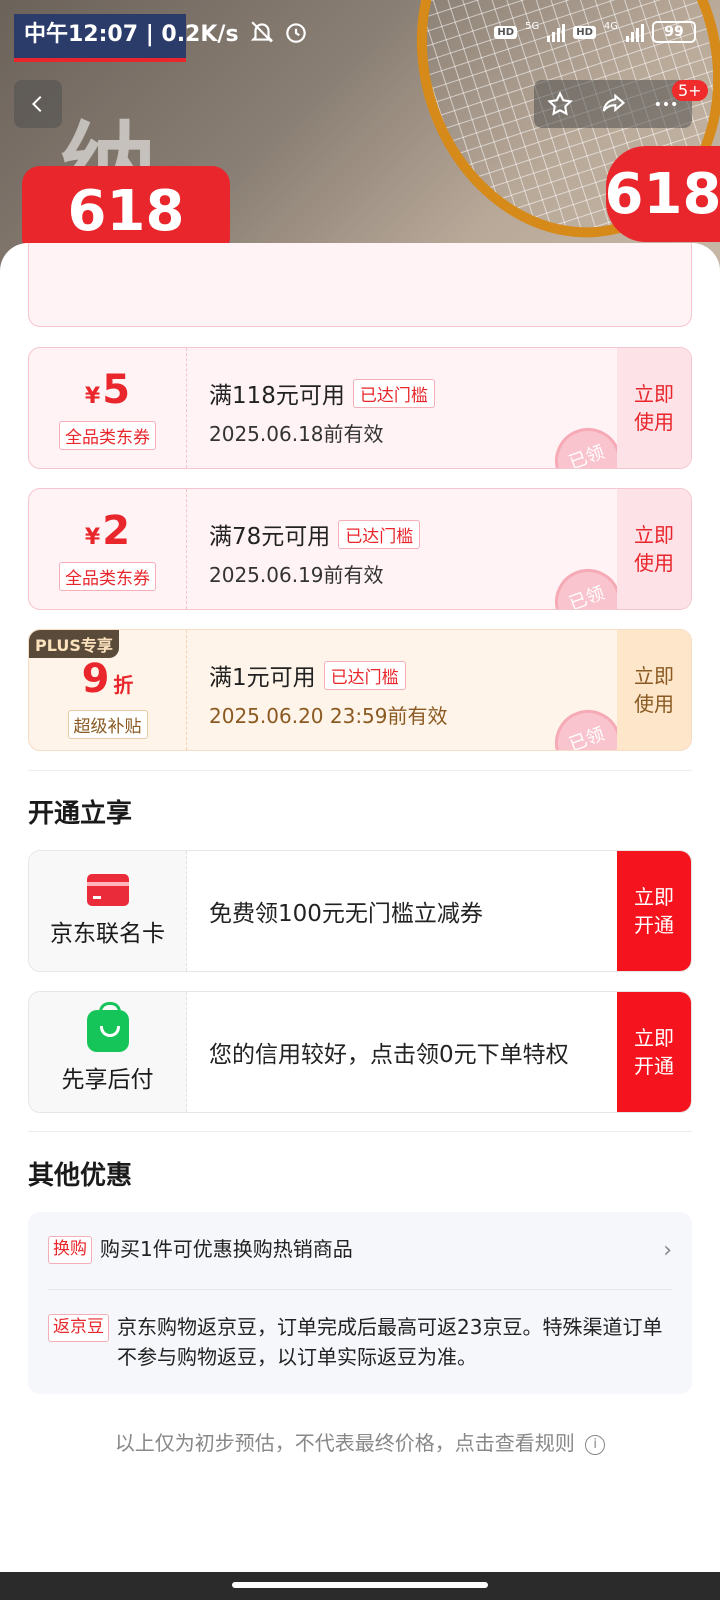  I want to click on coupon-condition-row: 满78元可用 已达门槛, so click(315, 534).